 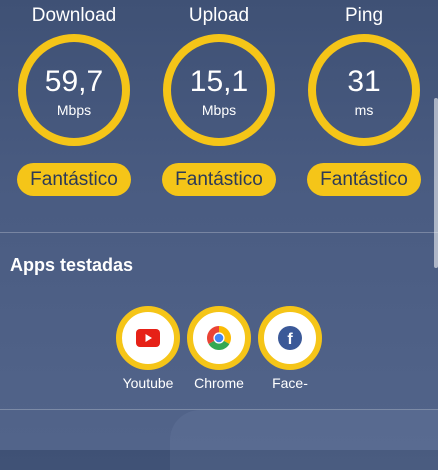 I want to click on app-youtube: Youtube, so click(x=148, y=348).